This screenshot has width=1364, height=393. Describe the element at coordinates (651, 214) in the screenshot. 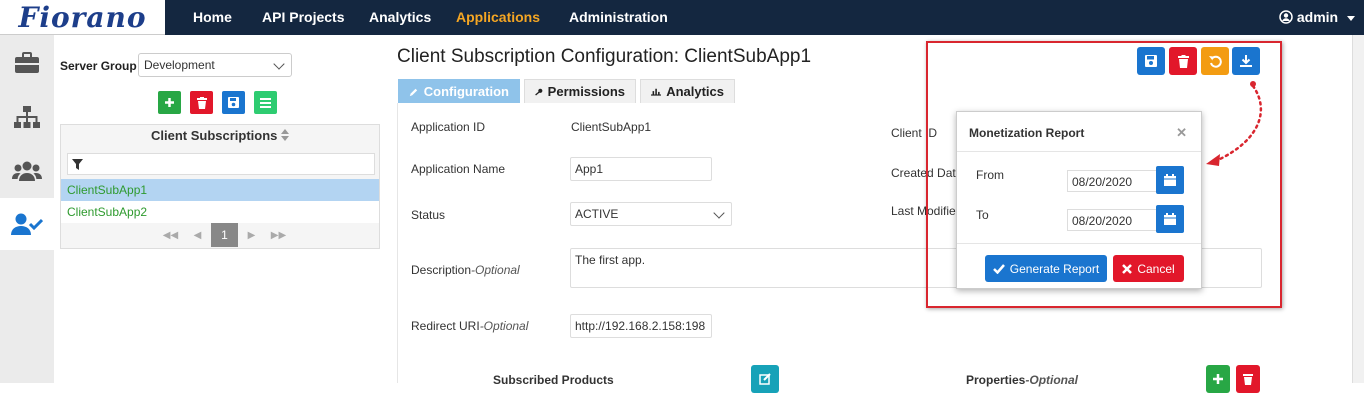

I see `status-select: ACTIVE` at that location.